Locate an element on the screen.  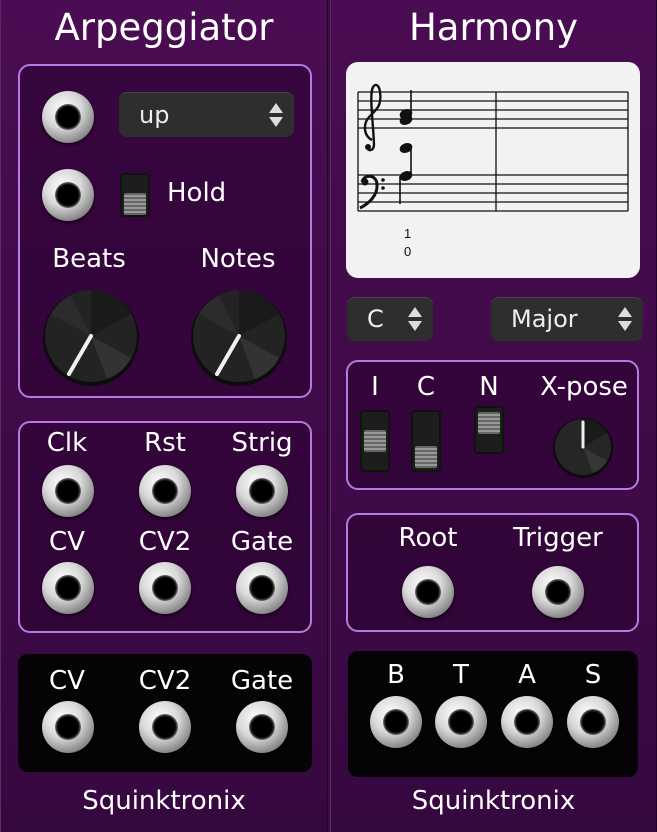
xpose-knob is located at coordinates (583, 447).